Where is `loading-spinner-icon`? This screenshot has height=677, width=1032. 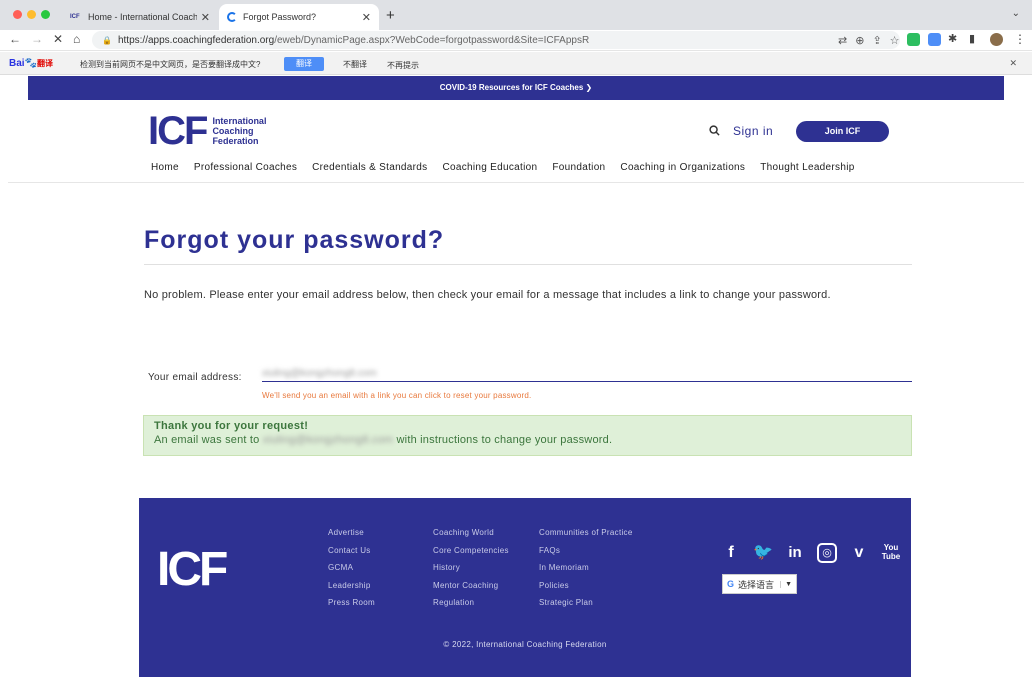 loading-spinner-icon is located at coordinates (232, 17).